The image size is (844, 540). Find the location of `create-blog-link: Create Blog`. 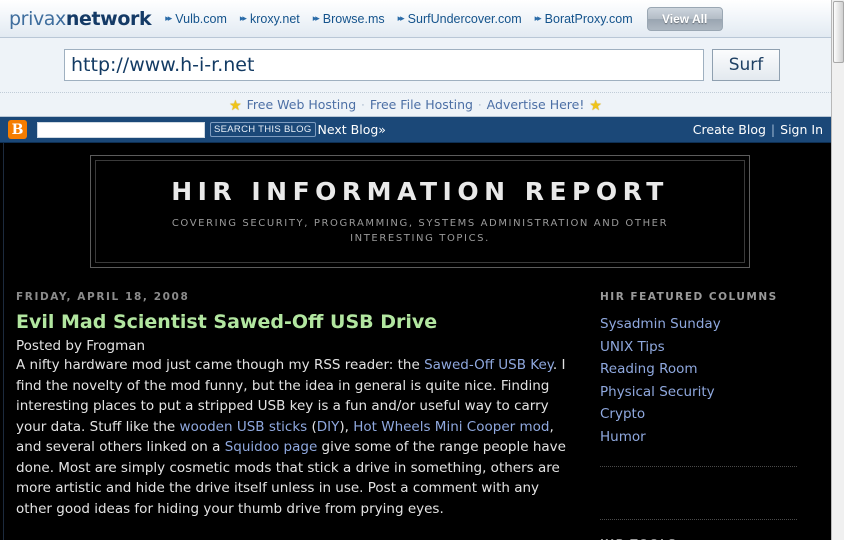

create-blog-link: Create Blog is located at coordinates (729, 129).